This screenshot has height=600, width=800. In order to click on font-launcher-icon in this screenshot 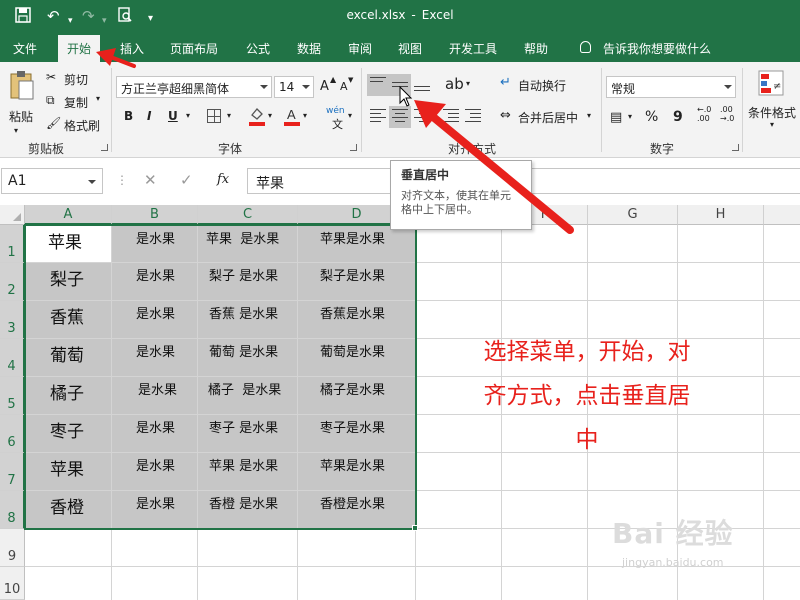, I will do `click(353, 147)`.